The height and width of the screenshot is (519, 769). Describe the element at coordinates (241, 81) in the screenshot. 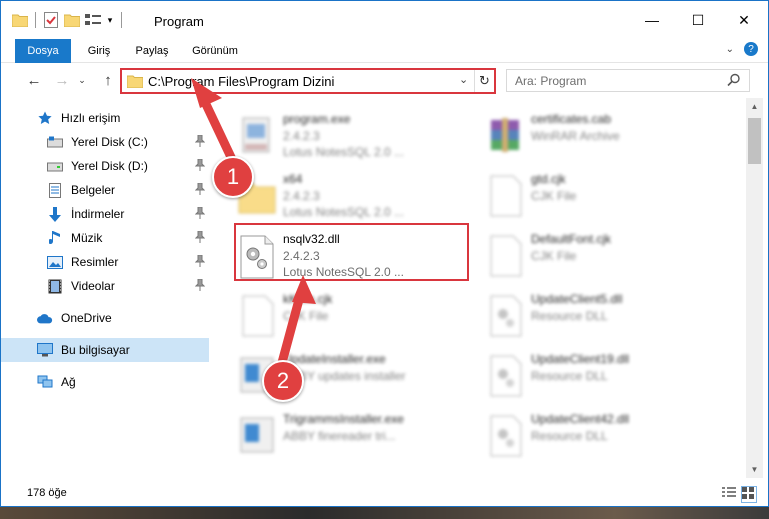

I see `address-path: C:\Program Files\Program Dizini` at that location.